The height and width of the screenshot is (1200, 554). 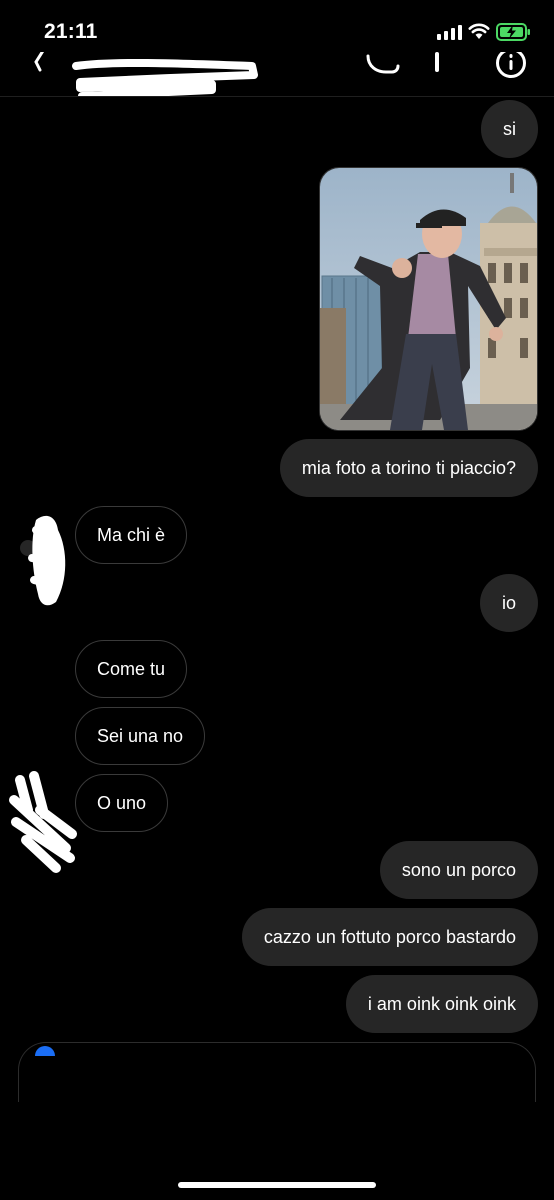 I want to click on status-time: 21:11, so click(x=71, y=31).